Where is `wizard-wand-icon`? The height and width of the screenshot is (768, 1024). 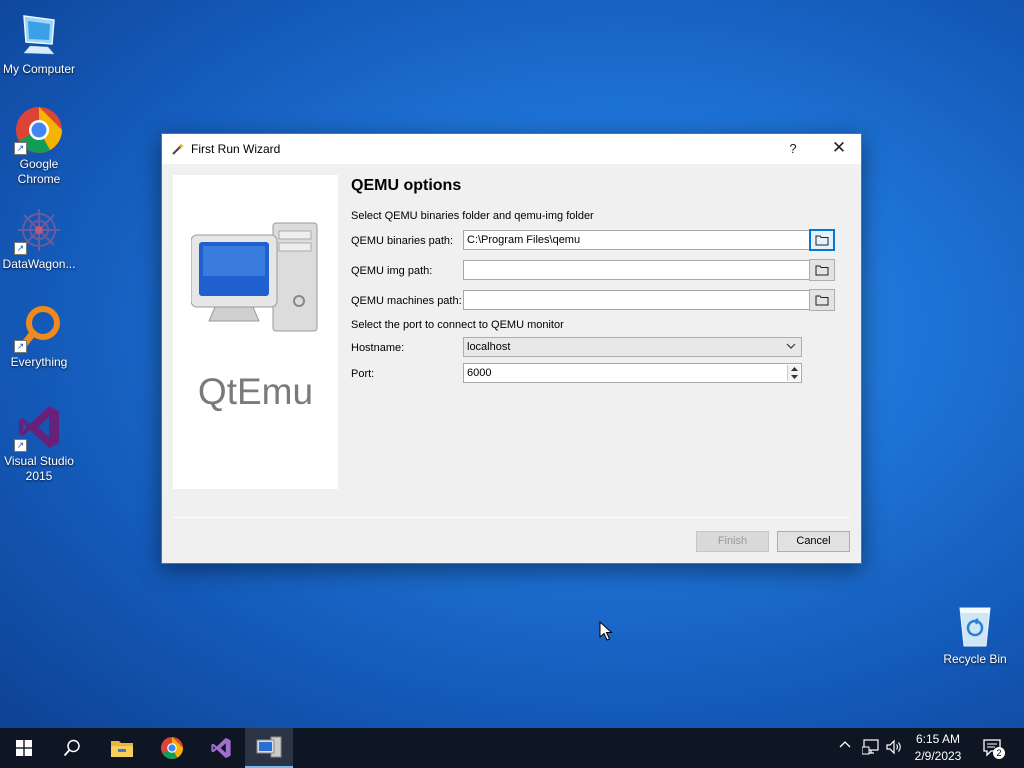
wizard-wand-icon is located at coordinates (178, 150).